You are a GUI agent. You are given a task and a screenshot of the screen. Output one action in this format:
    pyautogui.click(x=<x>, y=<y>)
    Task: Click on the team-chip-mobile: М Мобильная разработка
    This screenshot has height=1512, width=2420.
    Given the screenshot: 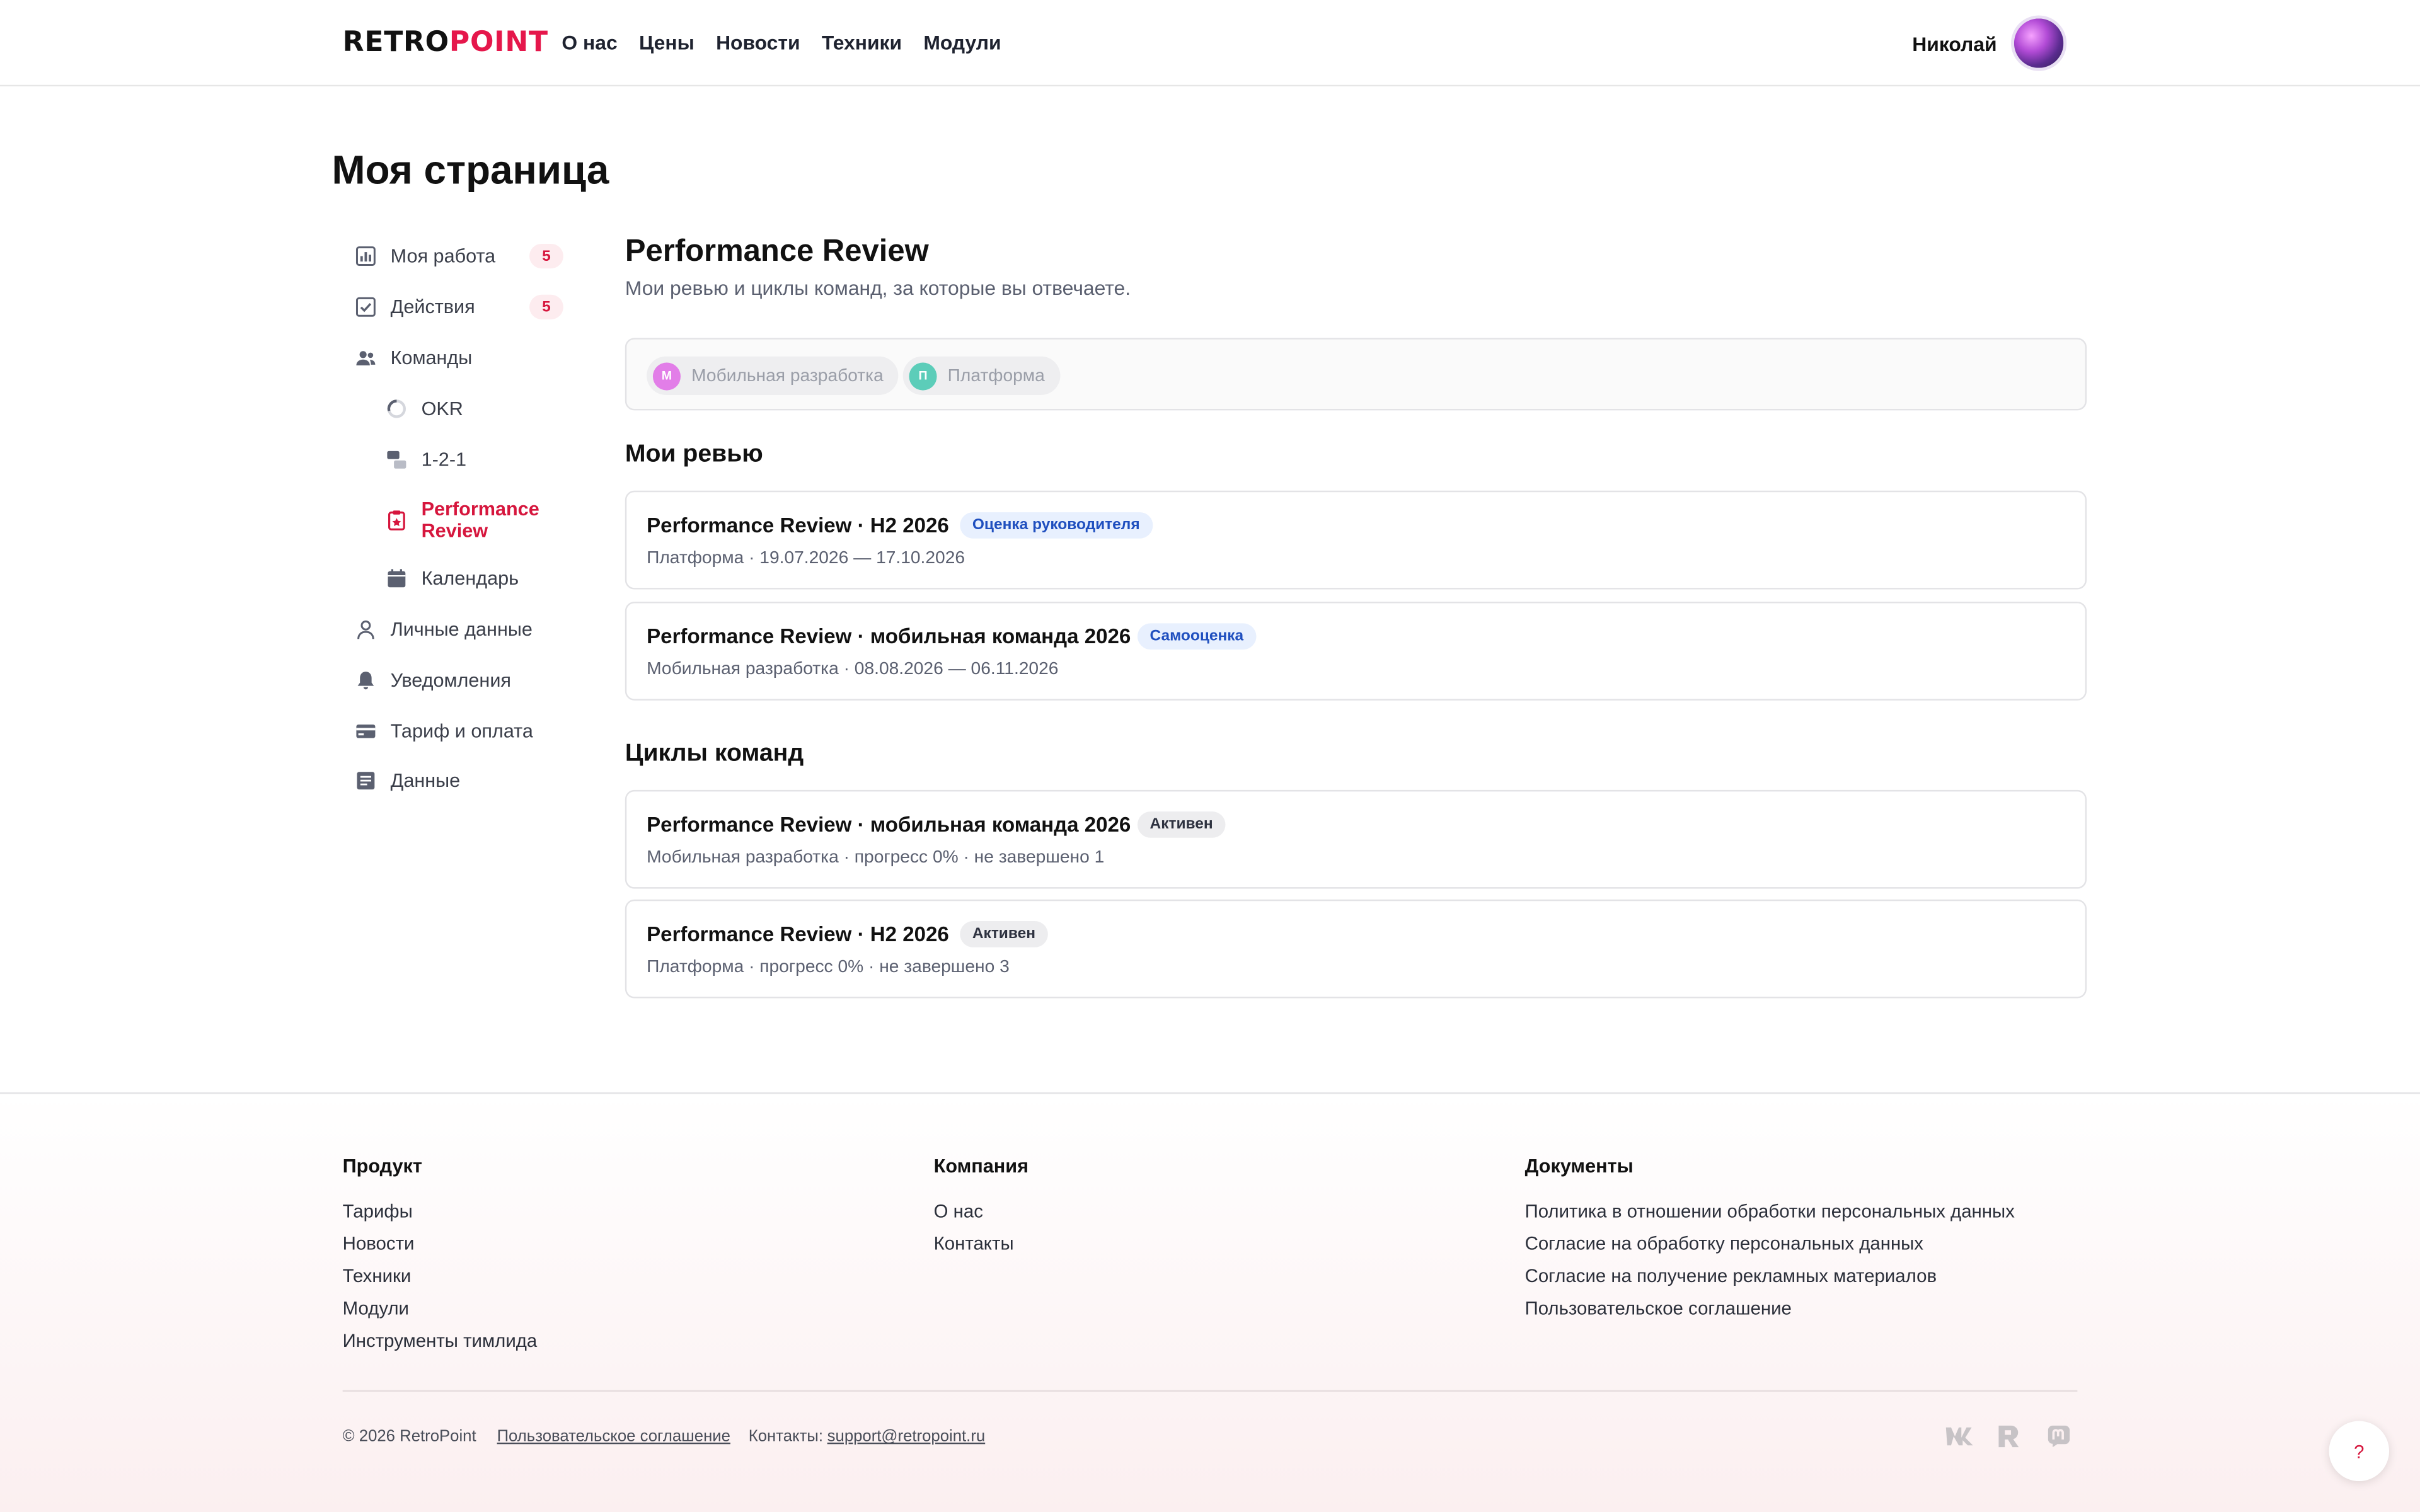 What is the action you would take?
    pyautogui.click(x=773, y=375)
    